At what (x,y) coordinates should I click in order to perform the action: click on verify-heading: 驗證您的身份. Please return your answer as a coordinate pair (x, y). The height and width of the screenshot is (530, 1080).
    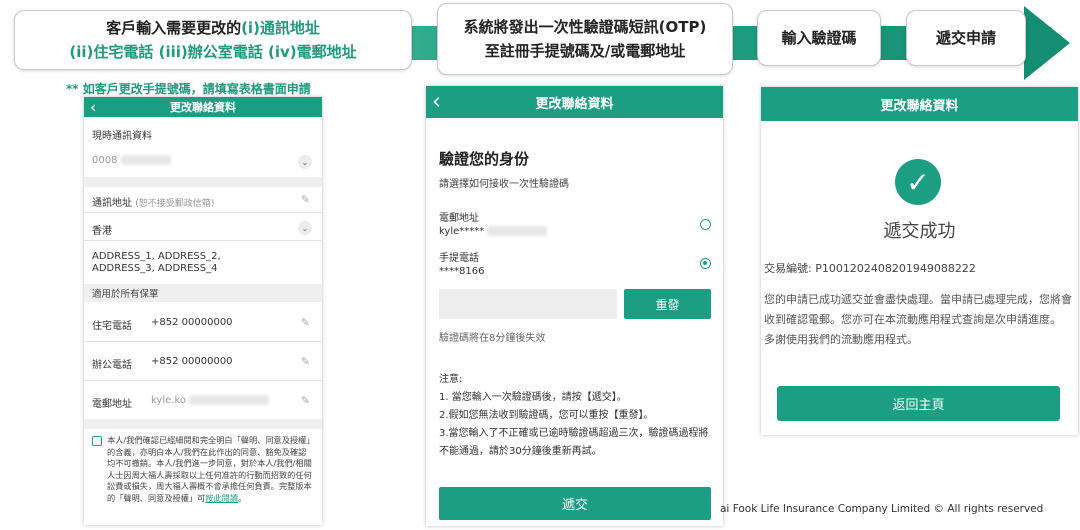
    Looking at the image, I should click on (484, 159).